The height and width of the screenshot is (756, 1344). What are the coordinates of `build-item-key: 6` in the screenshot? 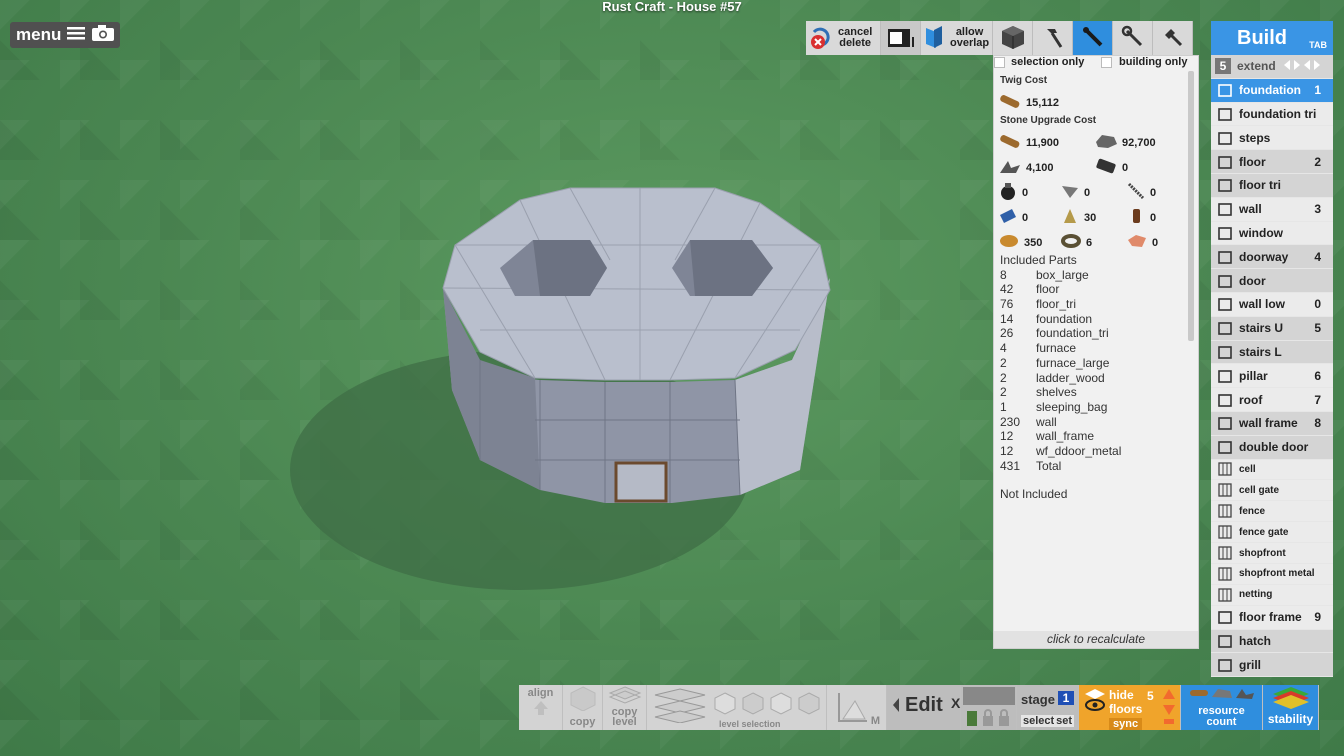 It's located at (1317, 375).